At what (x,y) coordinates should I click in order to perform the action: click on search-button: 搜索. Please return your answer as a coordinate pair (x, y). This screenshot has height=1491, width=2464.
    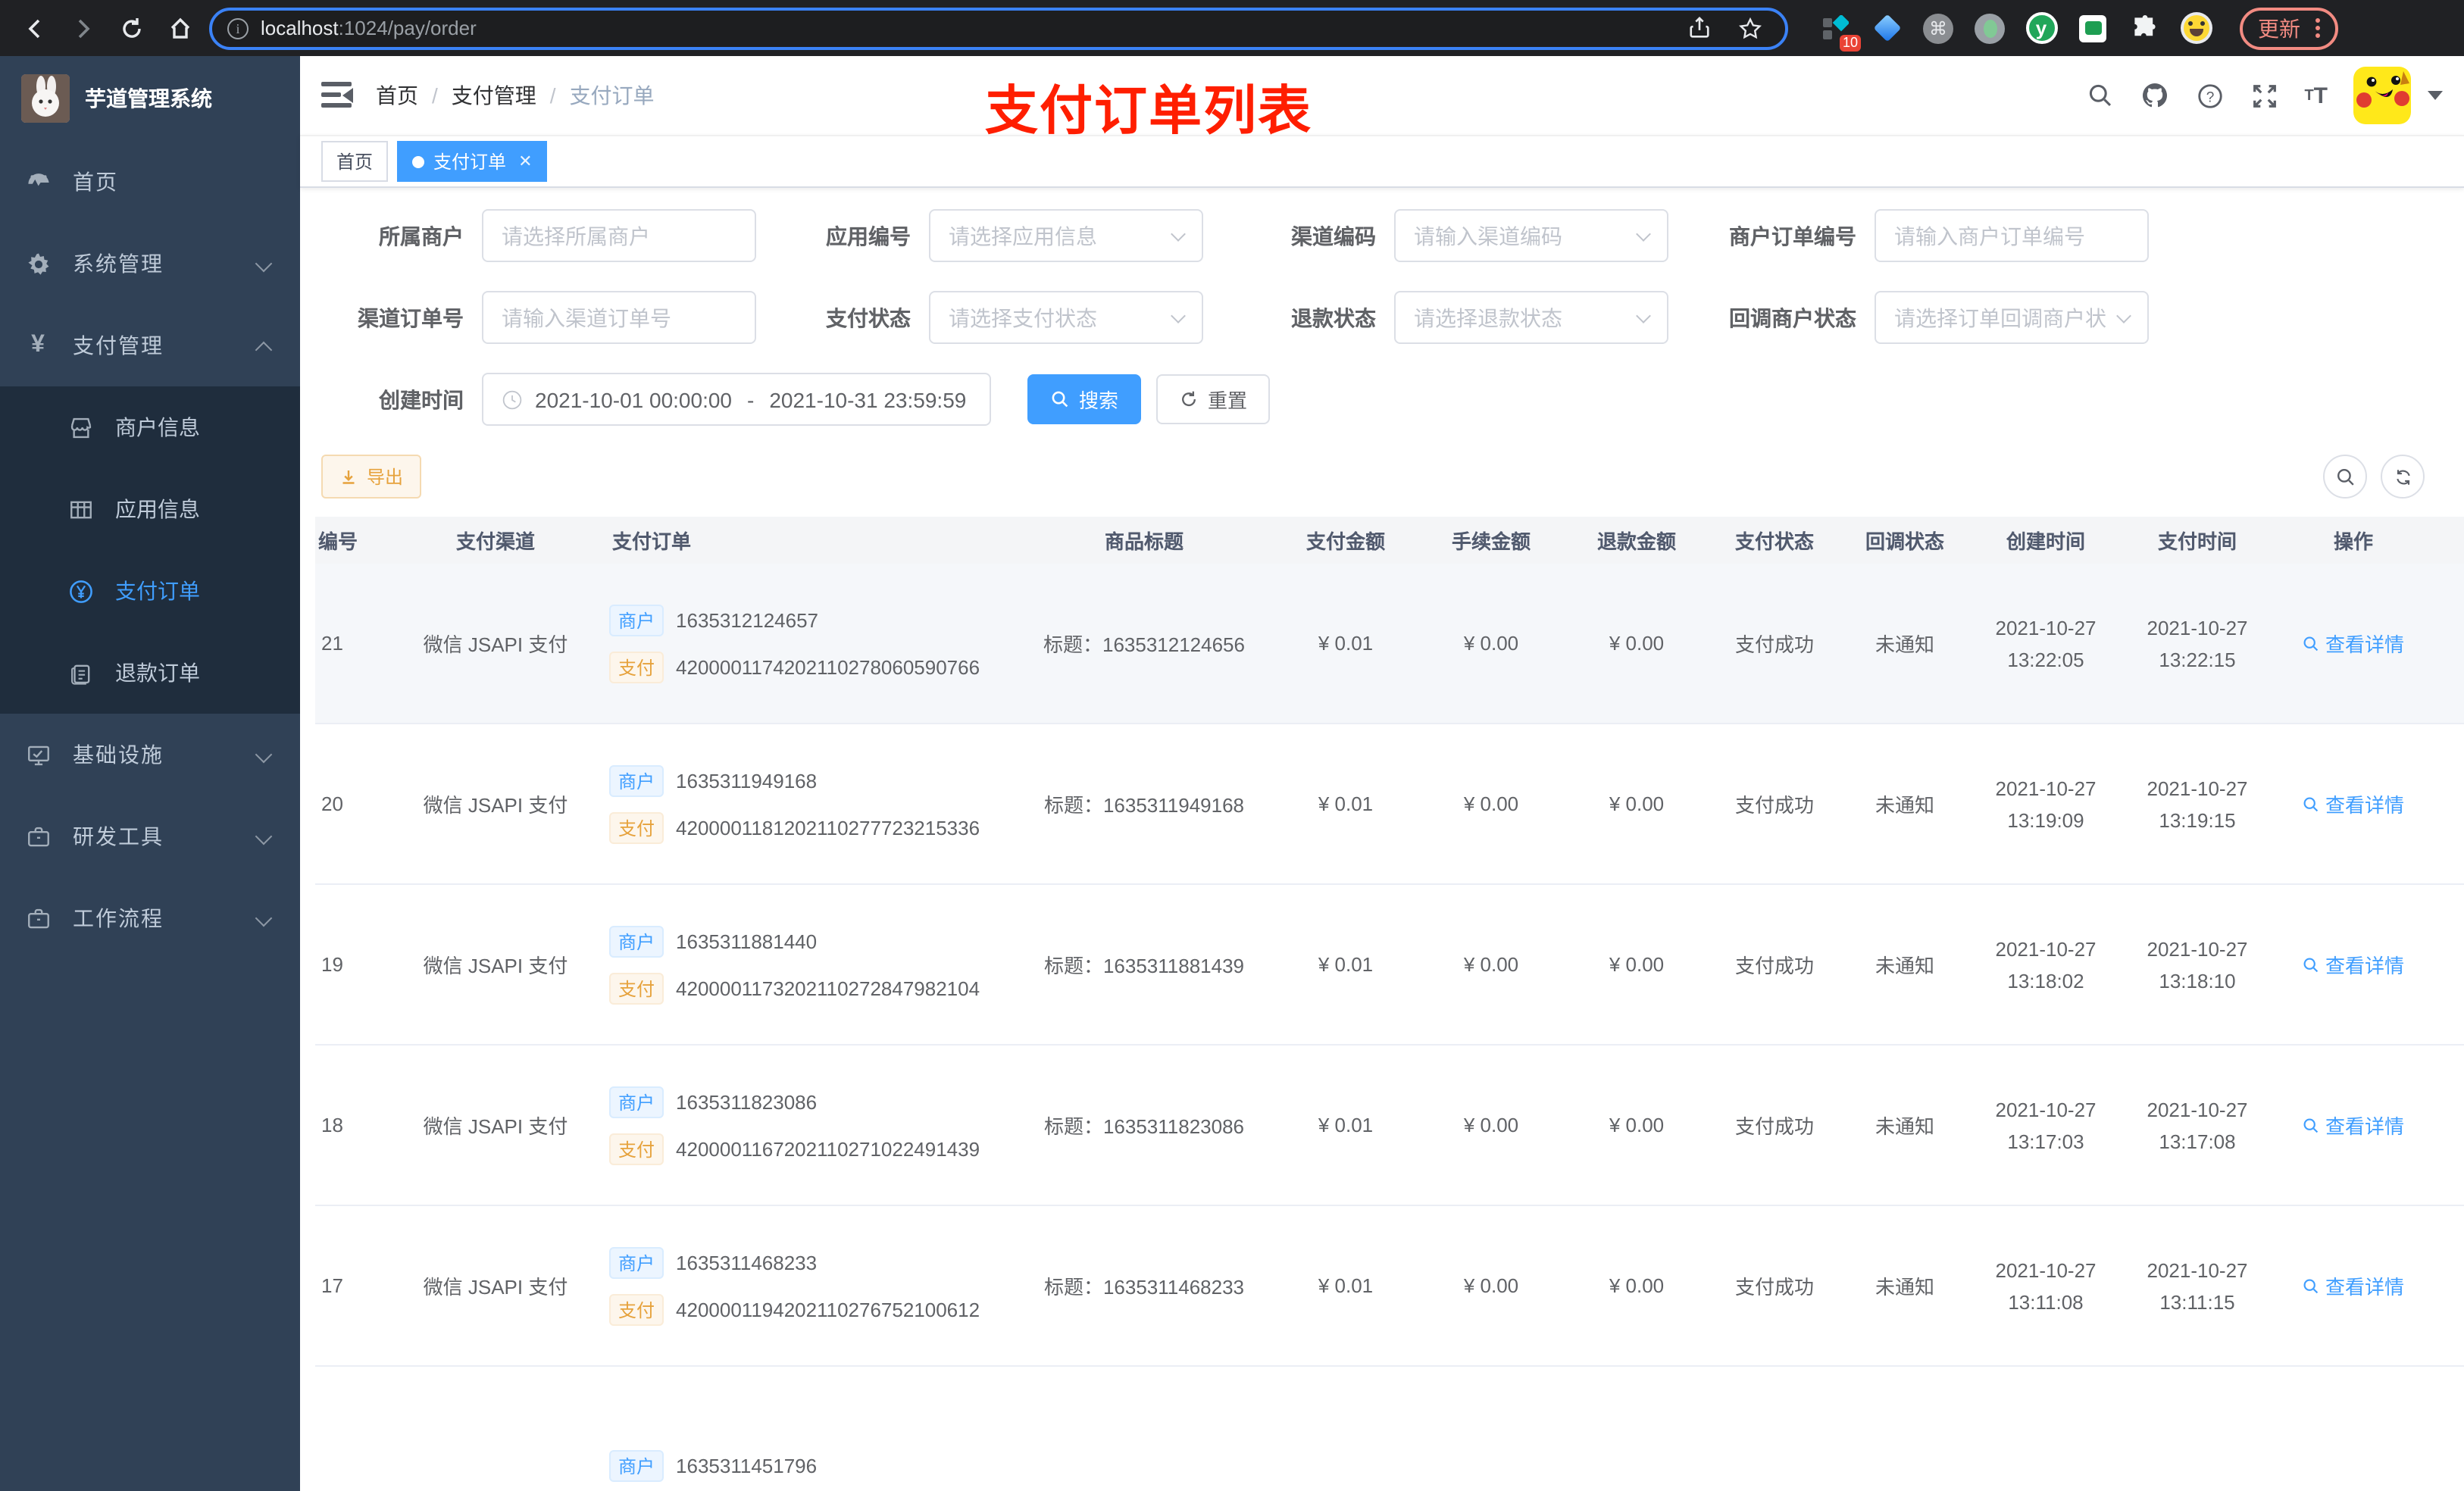
    Looking at the image, I should click on (1084, 399).